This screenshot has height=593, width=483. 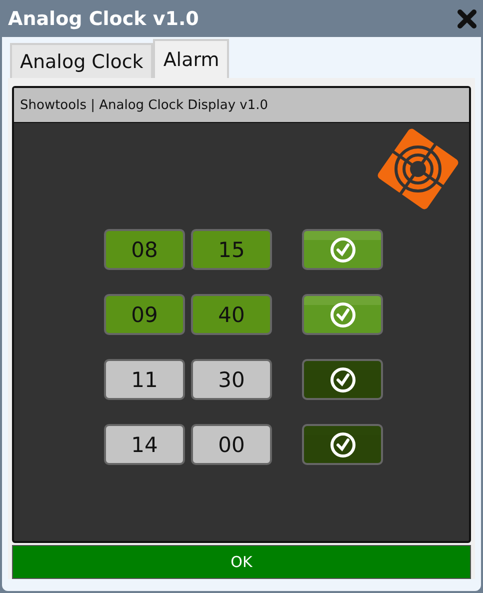 I want to click on close-icon, so click(x=467, y=18).